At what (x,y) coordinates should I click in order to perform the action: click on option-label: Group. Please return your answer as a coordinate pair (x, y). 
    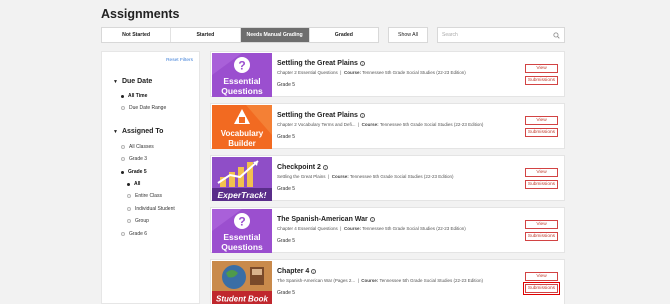
    Looking at the image, I should click on (142, 221).